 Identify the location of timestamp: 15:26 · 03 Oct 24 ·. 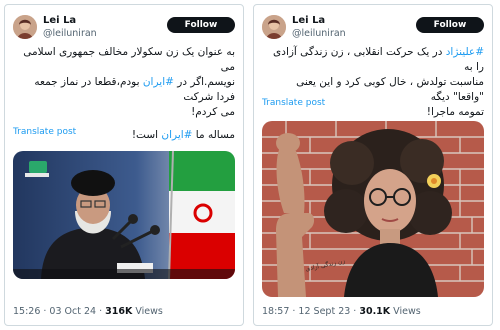
(59, 311).